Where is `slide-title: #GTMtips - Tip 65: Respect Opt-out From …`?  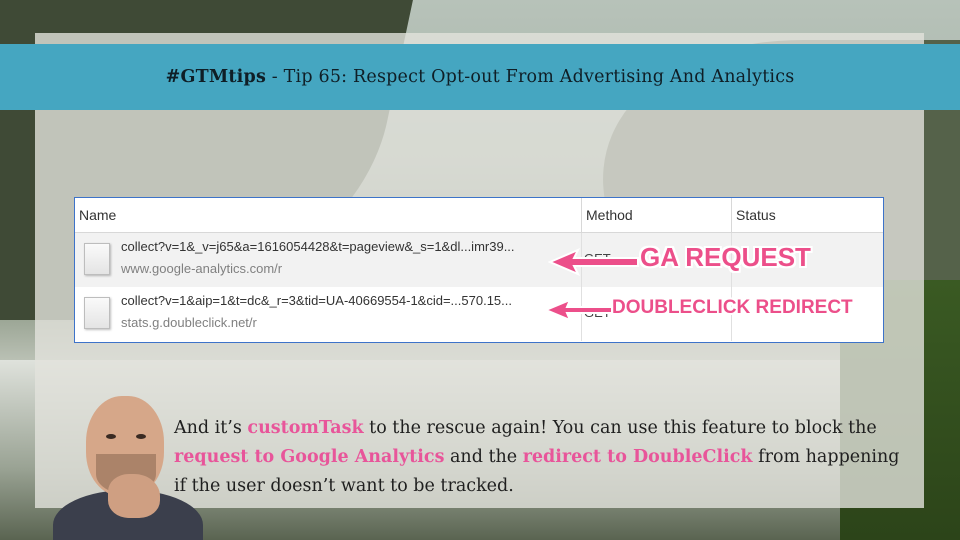
slide-title: #GTMtips - Tip 65: Respect Opt-out From … is located at coordinates (480, 77).